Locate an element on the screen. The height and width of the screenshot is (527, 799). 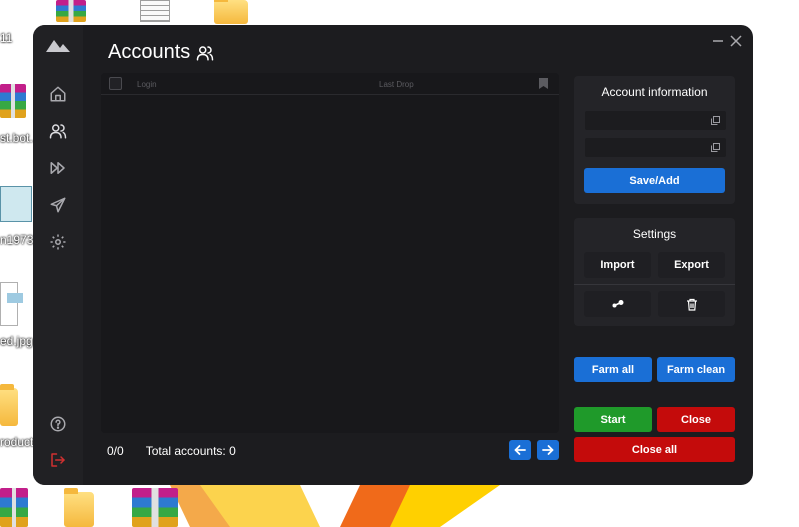
send-icon is located at coordinates (58, 205).